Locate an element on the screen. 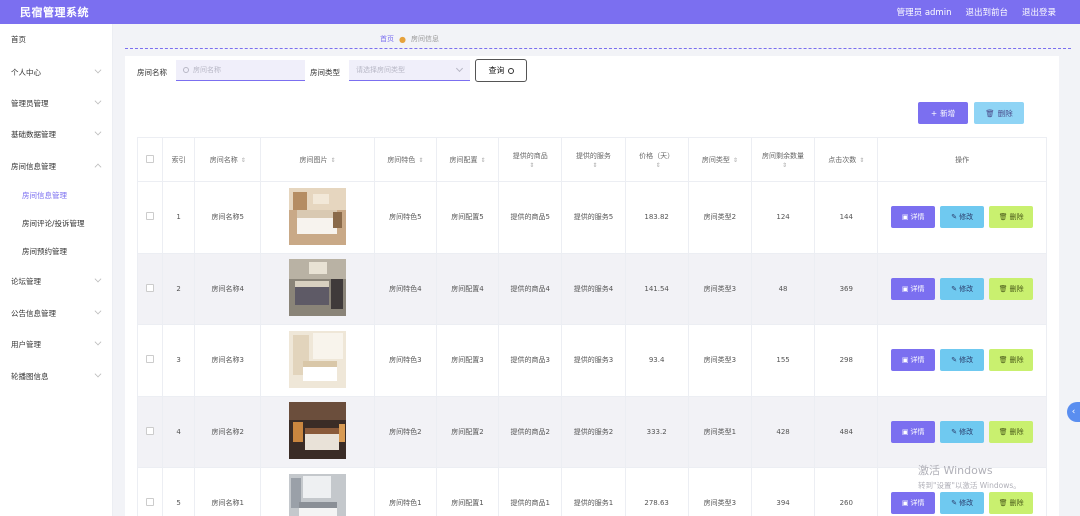 Image resolution: width=1080 pixels, height=516 pixels. app-title: 民宿管理系统 is located at coordinates (54, 12).